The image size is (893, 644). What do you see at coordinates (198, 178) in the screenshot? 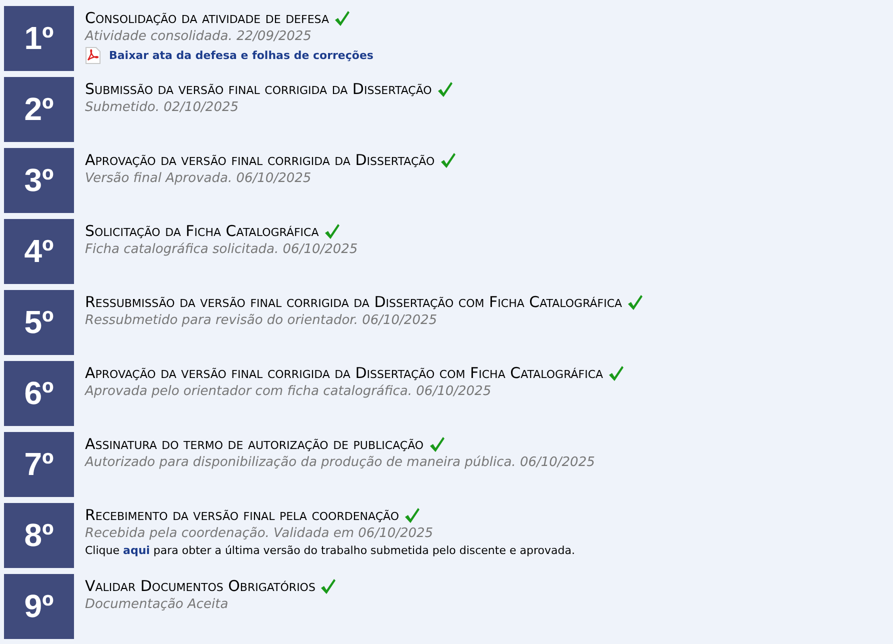
I see `step-status: Versão final Aprovada. 06/10/2025` at bounding box center [198, 178].